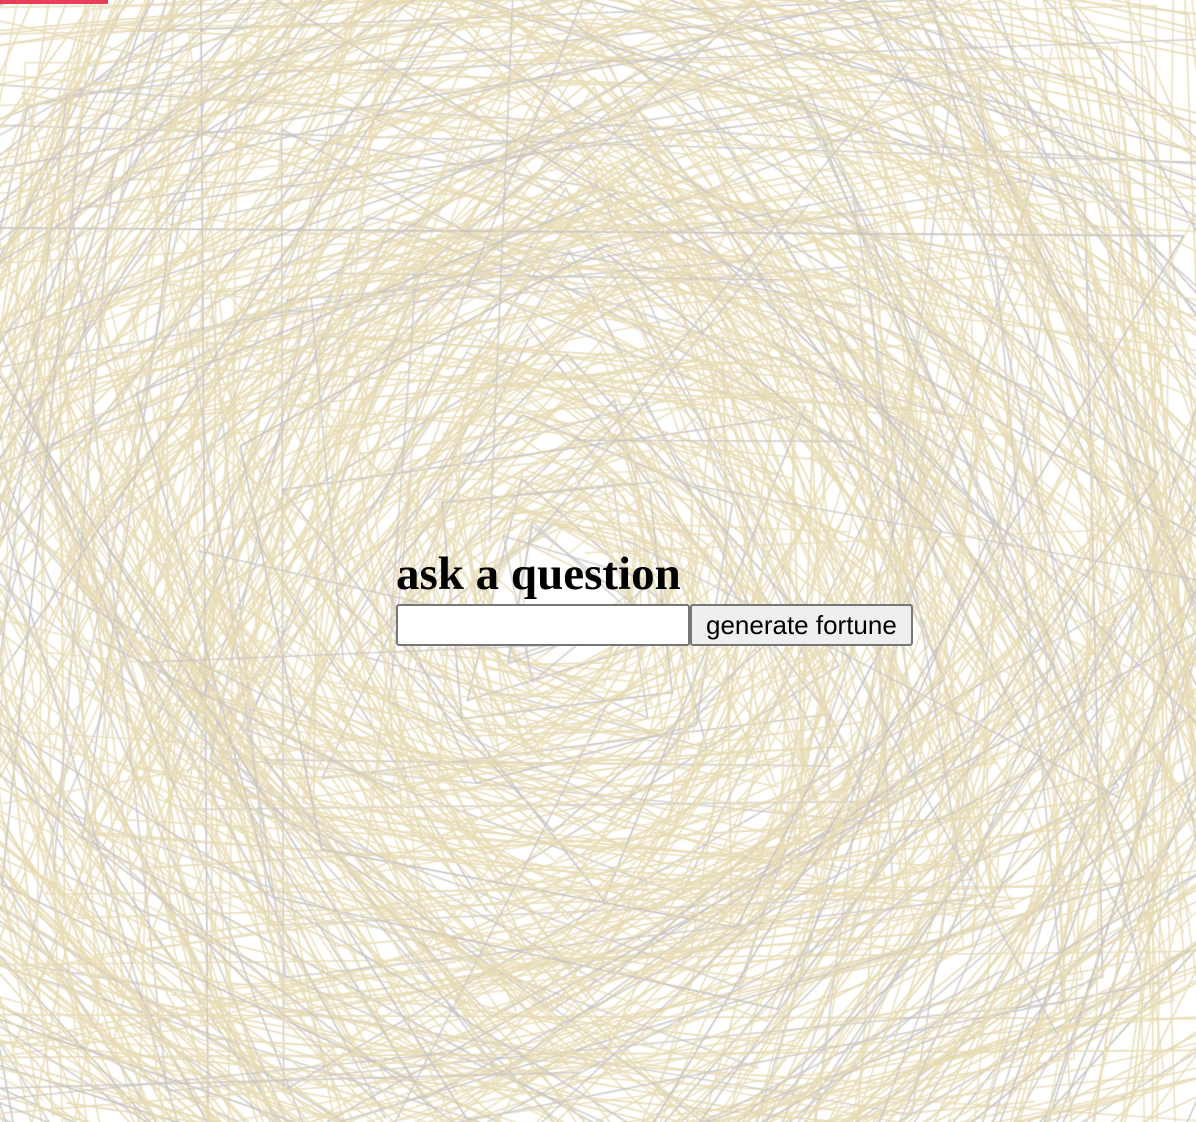  What do you see at coordinates (54, 2) in the screenshot?
I see `top-accent-bar` at bounding box center [54, 2].